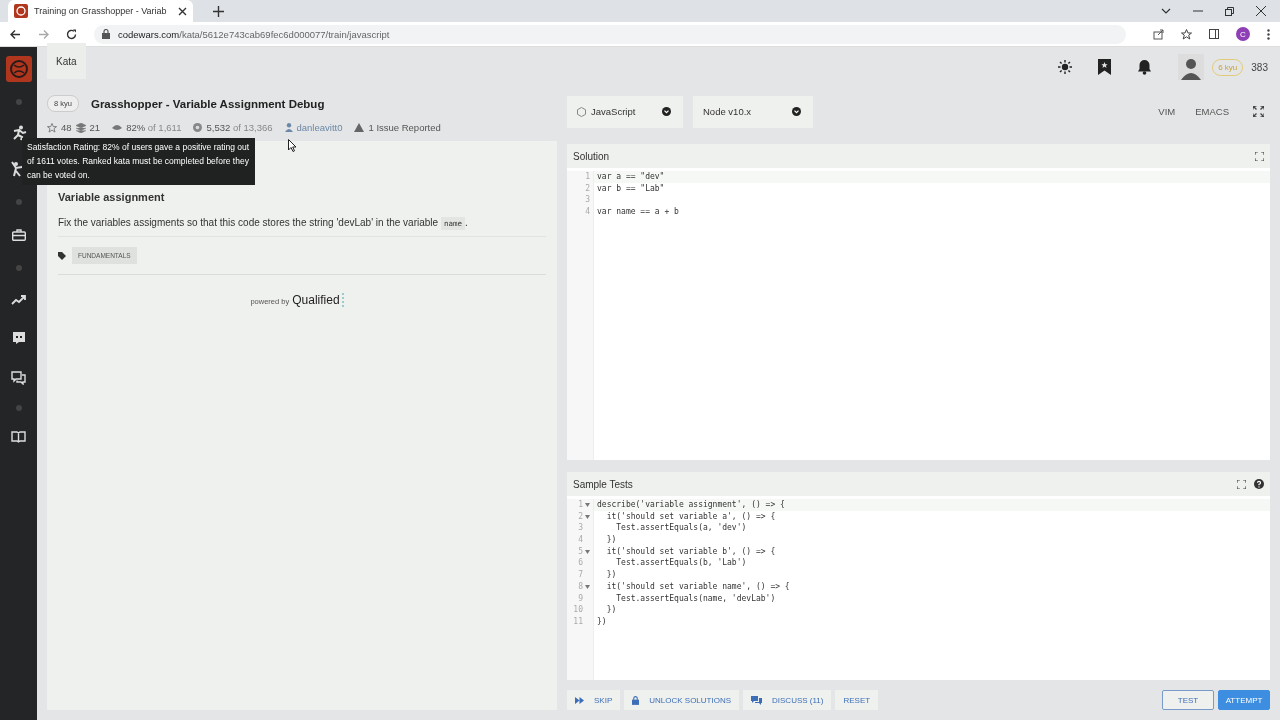  Describe the element at coordinates (690, 516) in the screenshot. I see `code-line: it('should set variable a', () => {` at that location.